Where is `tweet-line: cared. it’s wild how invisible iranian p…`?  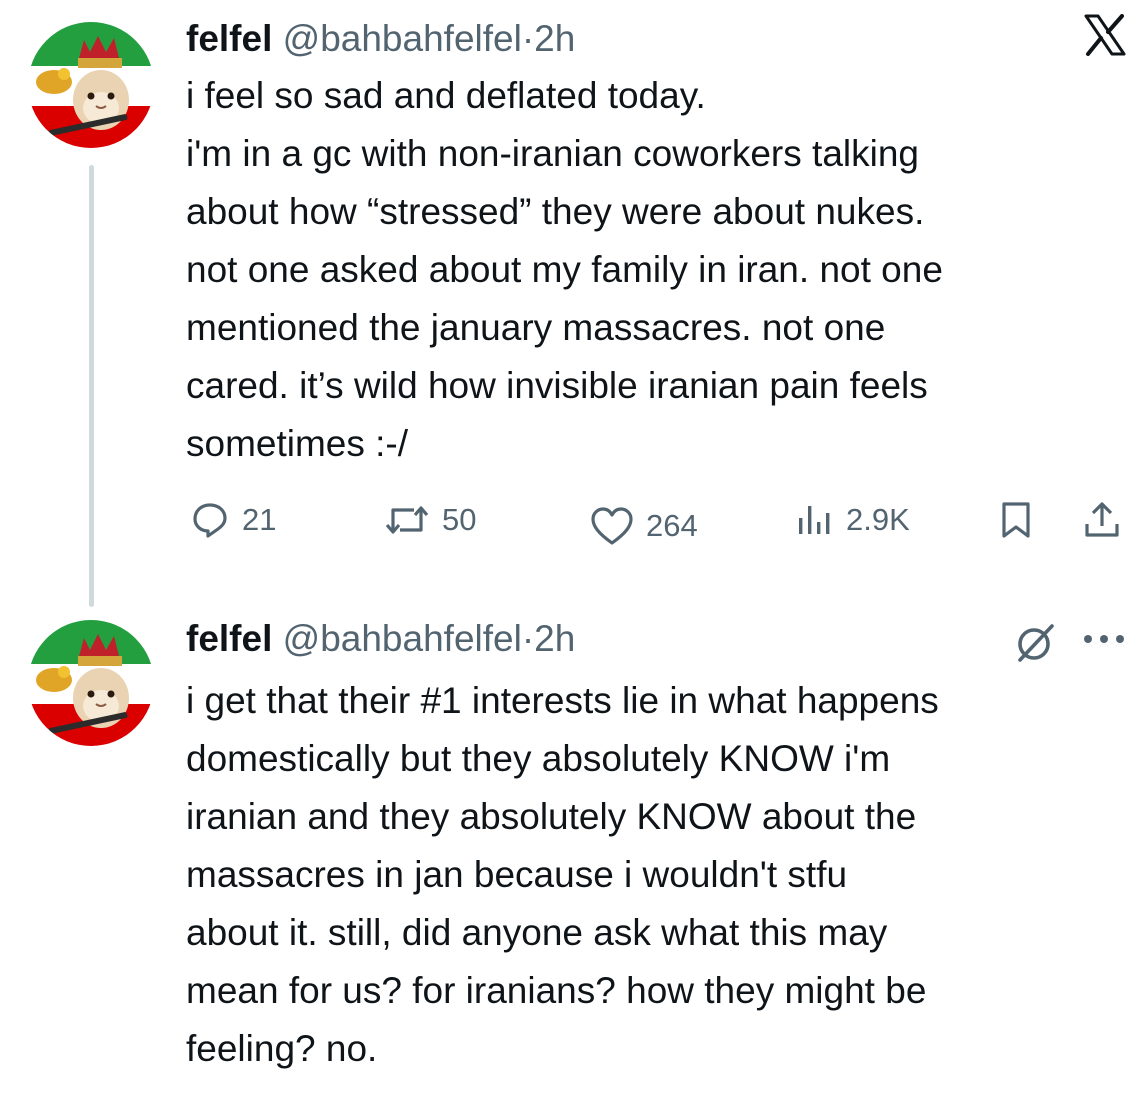 tweet-line: cared. it’s wild how invisible iranian p… is located at coordinates (557, 385).